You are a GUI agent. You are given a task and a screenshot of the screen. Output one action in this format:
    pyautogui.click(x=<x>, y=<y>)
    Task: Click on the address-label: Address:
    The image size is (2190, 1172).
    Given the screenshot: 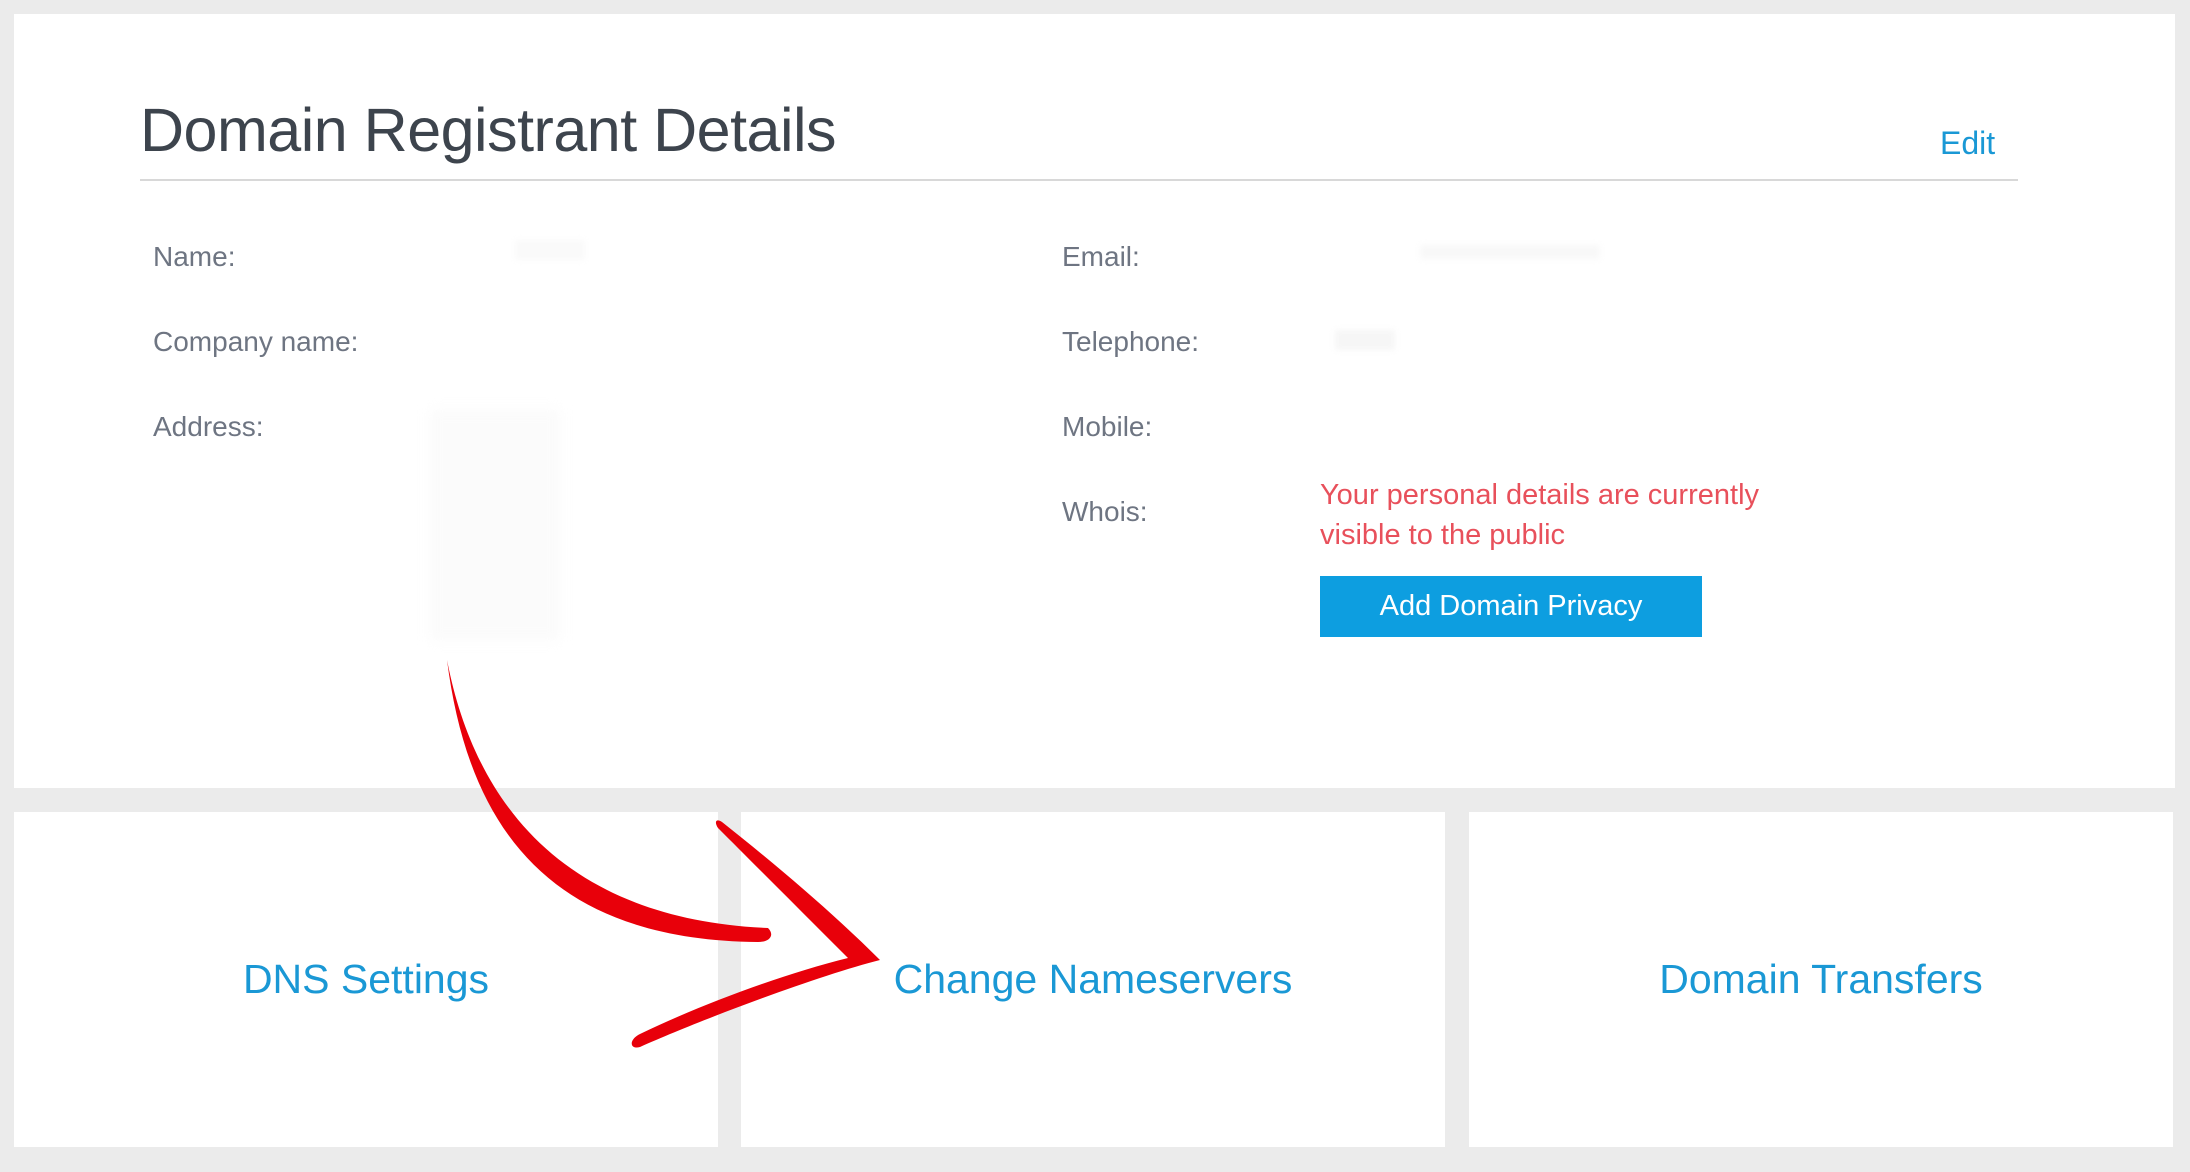 What is the action you would take?
    pyautogui.click(x=208, y=426)
    